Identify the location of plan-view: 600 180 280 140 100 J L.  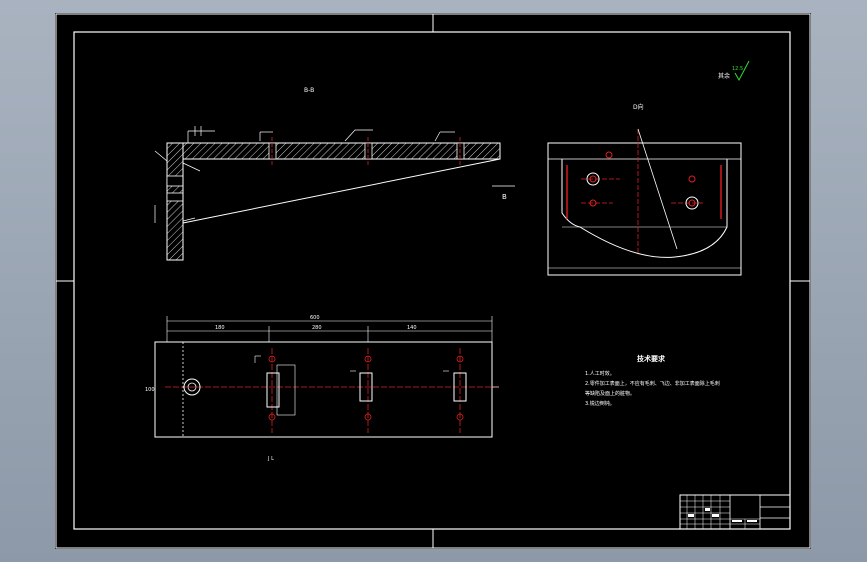
(322, 388).